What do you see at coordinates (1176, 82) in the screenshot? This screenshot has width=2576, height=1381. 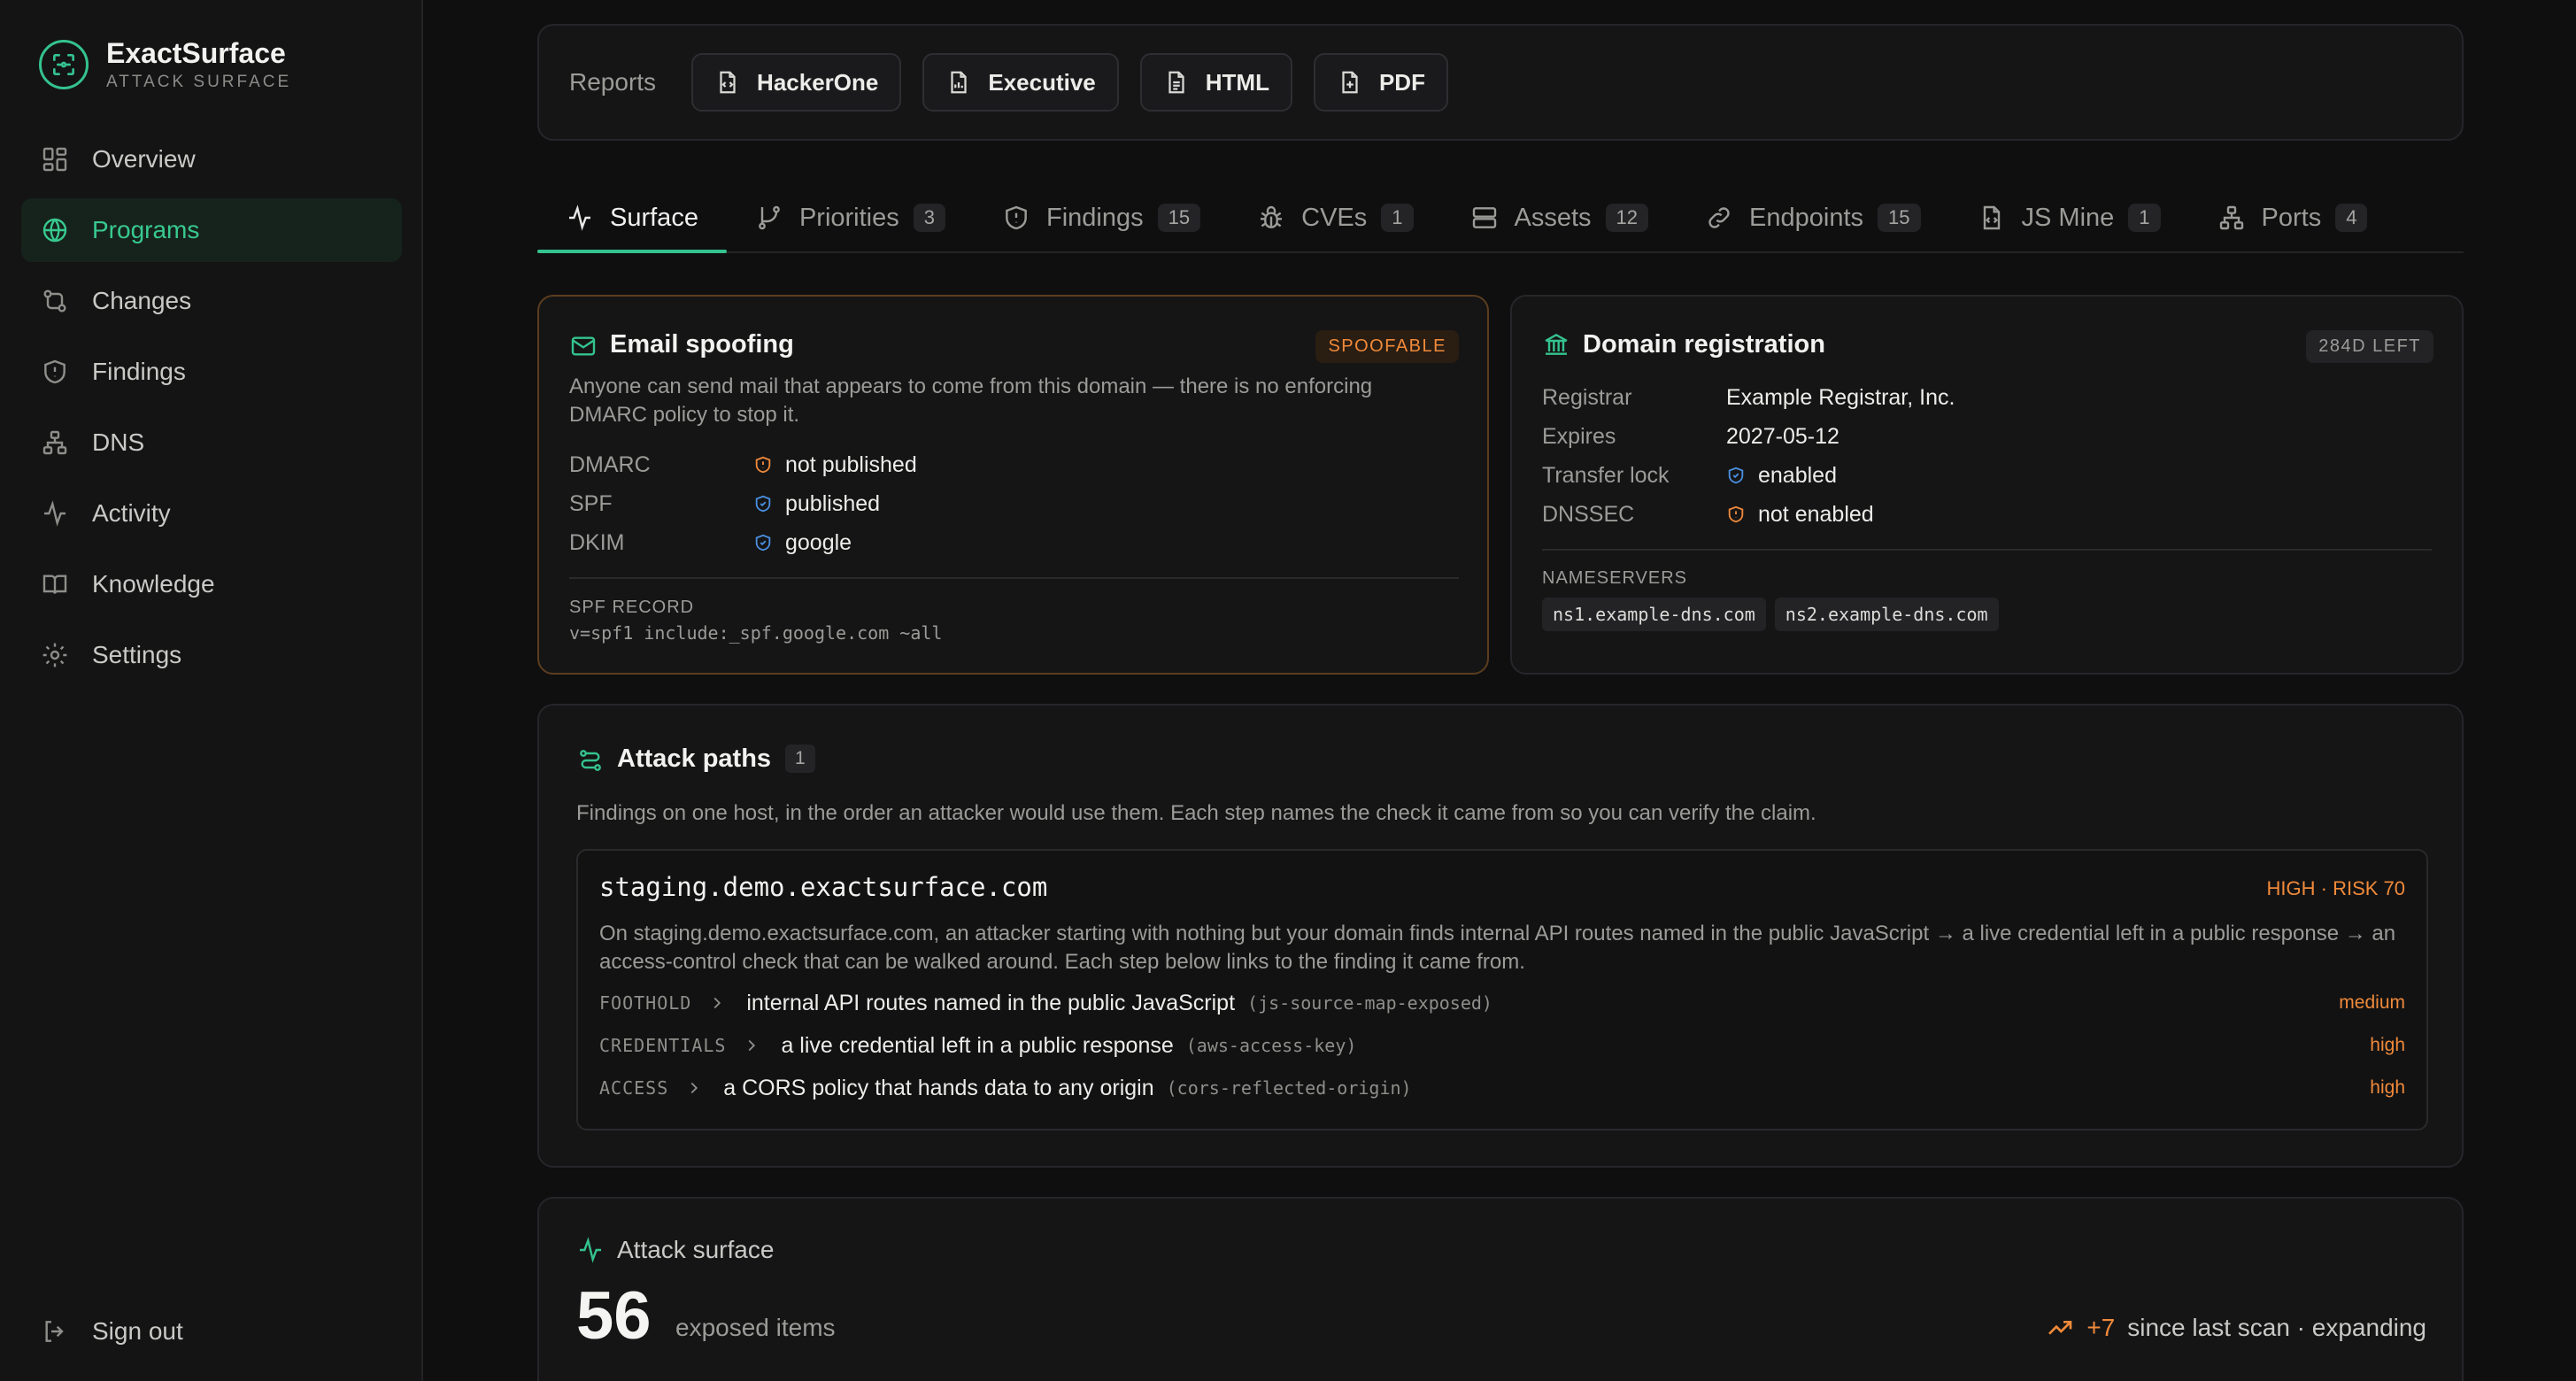 I see `file-text-icon` at bounding box center [1176, 82].